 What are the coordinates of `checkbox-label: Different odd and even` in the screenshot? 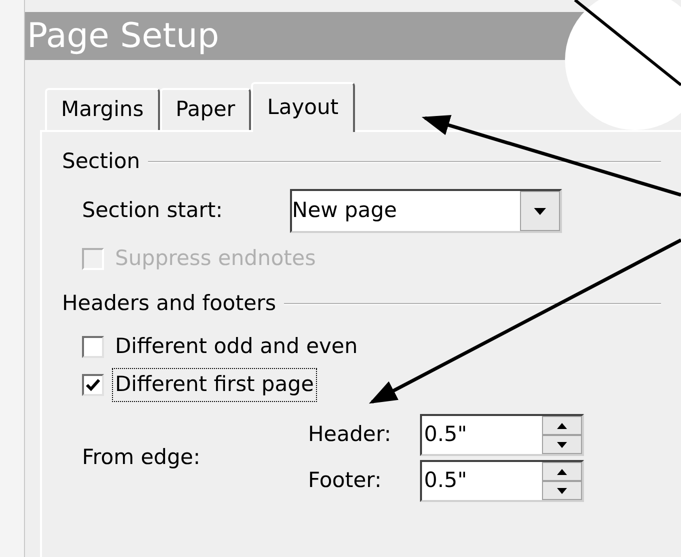 It's located at (236, 346).